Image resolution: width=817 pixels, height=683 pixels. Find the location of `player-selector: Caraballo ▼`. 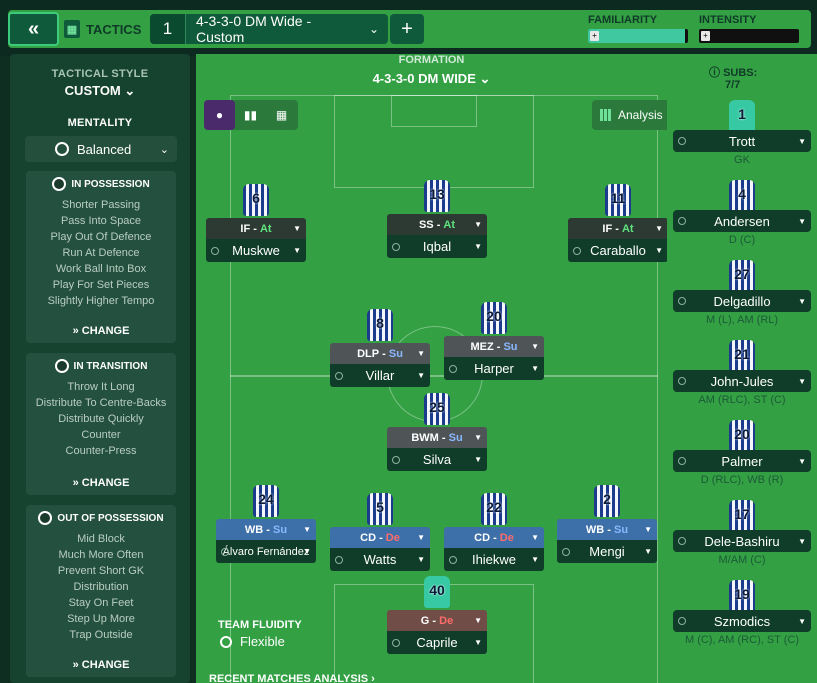

player-selector: Caraballo ▼ is located at coordinates (618, 250).